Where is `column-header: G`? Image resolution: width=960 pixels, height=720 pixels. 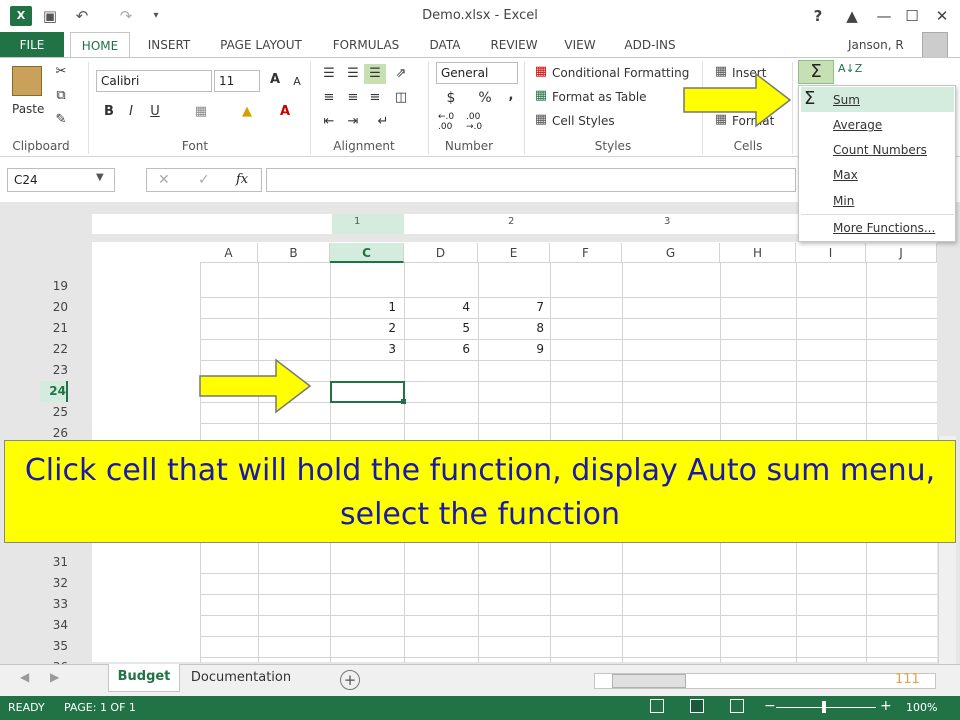
column-header: G is located at coordinates (671, 253).